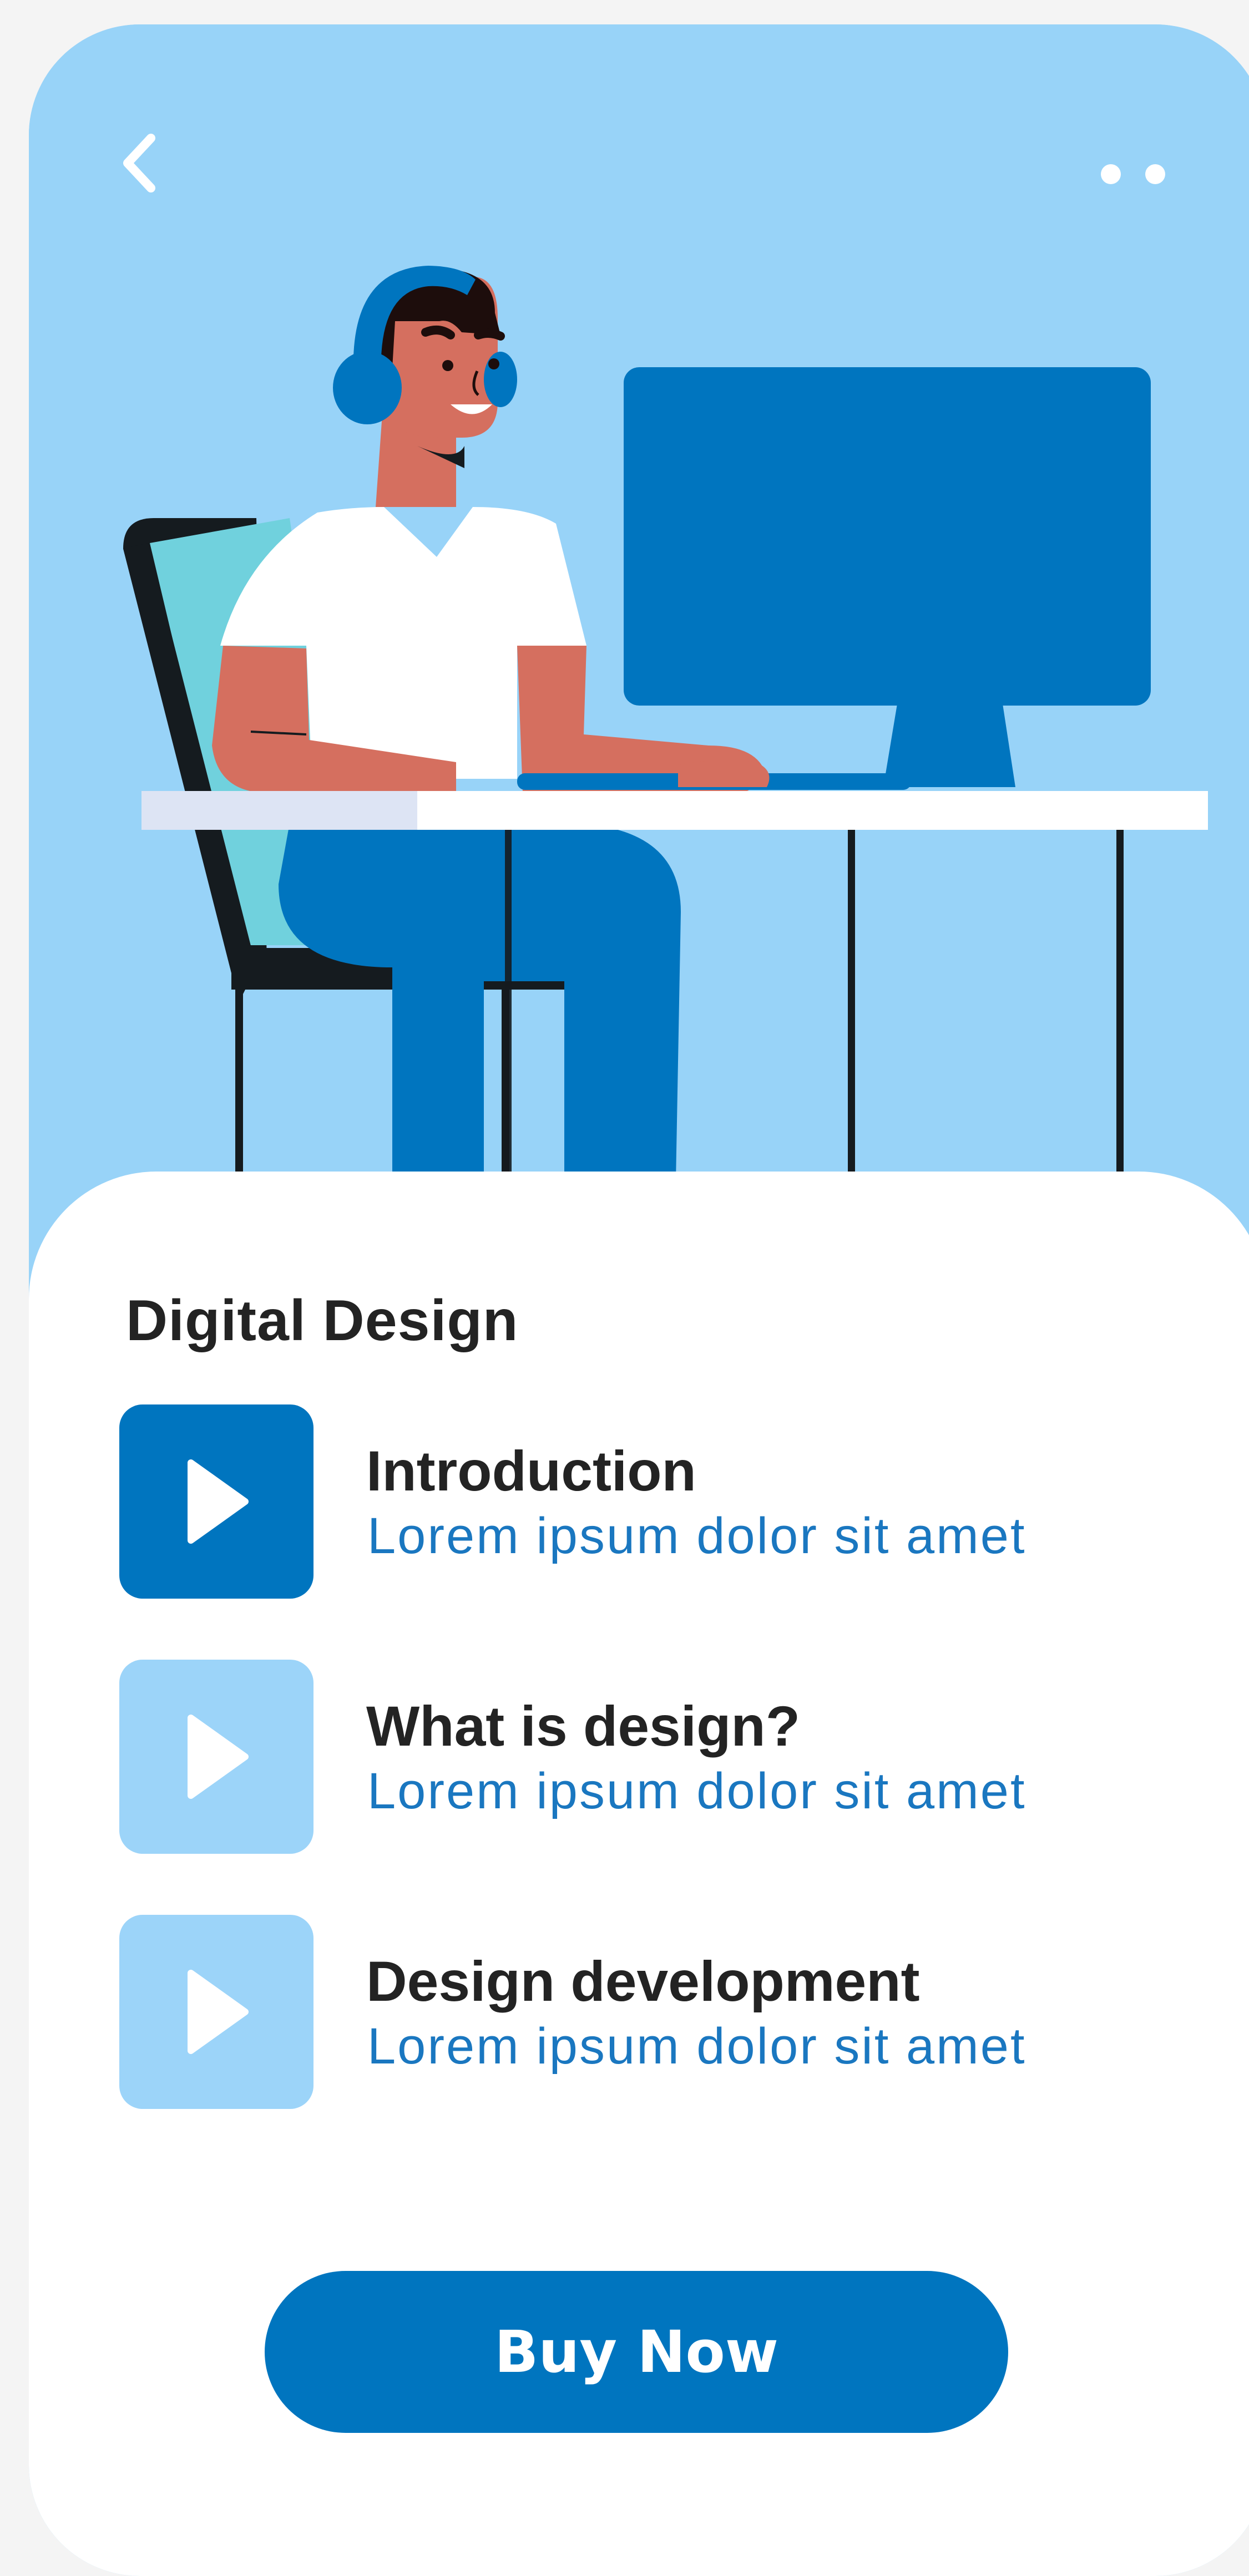  What do you see at coordinates (583, 1726) in the screenshot?
I see `lesson-title: What is design?` at bounding box center [583, 1726].